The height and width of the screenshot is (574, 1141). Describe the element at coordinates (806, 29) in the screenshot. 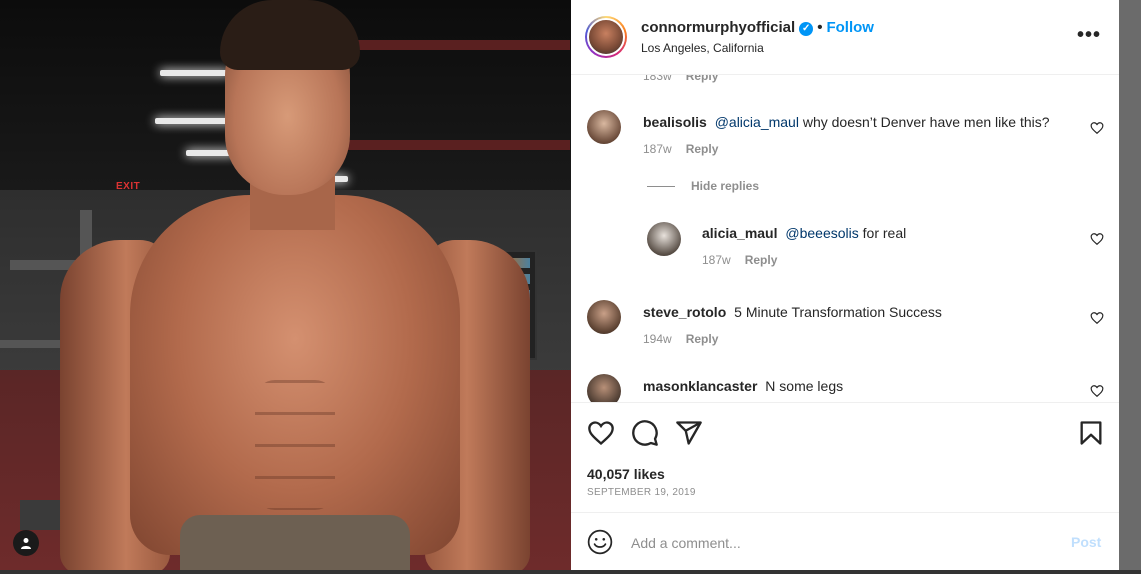

I see `verified-badge-icon: ✓` at that location.